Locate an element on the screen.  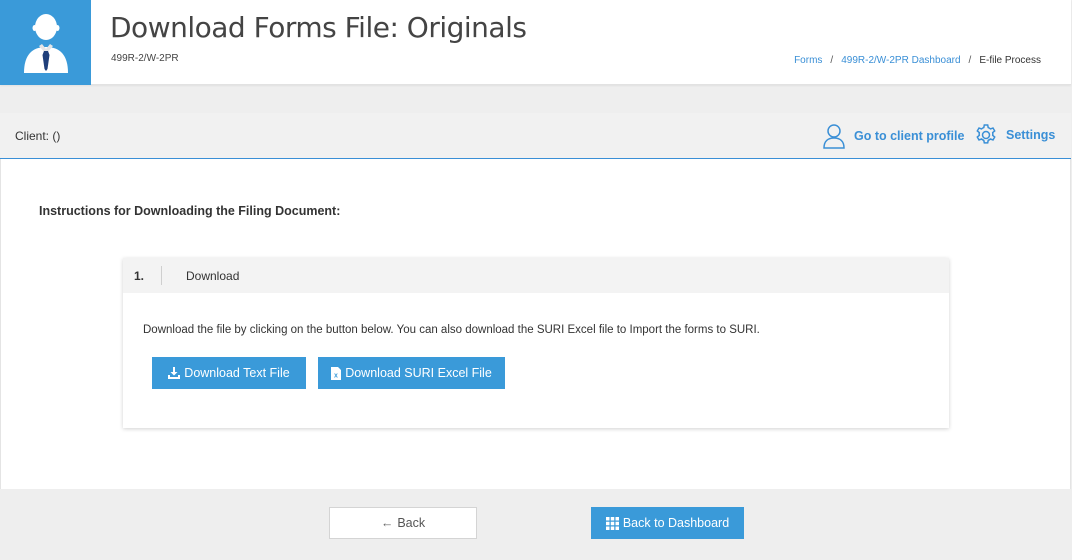
settings-label: Settings is located at coordinates (1031, 135).